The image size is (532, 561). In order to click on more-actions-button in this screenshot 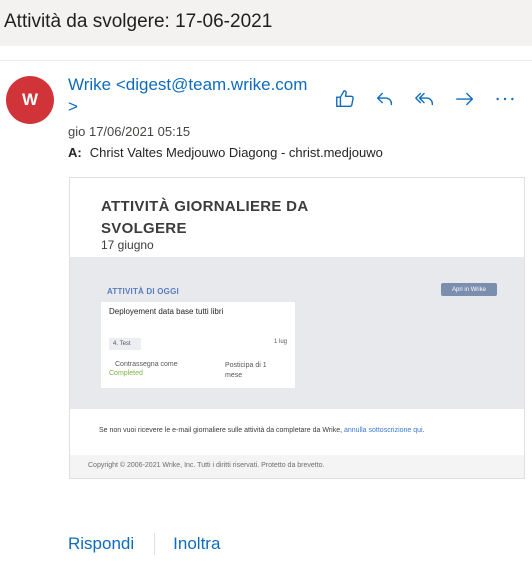, I will do `click(505, 99)`.